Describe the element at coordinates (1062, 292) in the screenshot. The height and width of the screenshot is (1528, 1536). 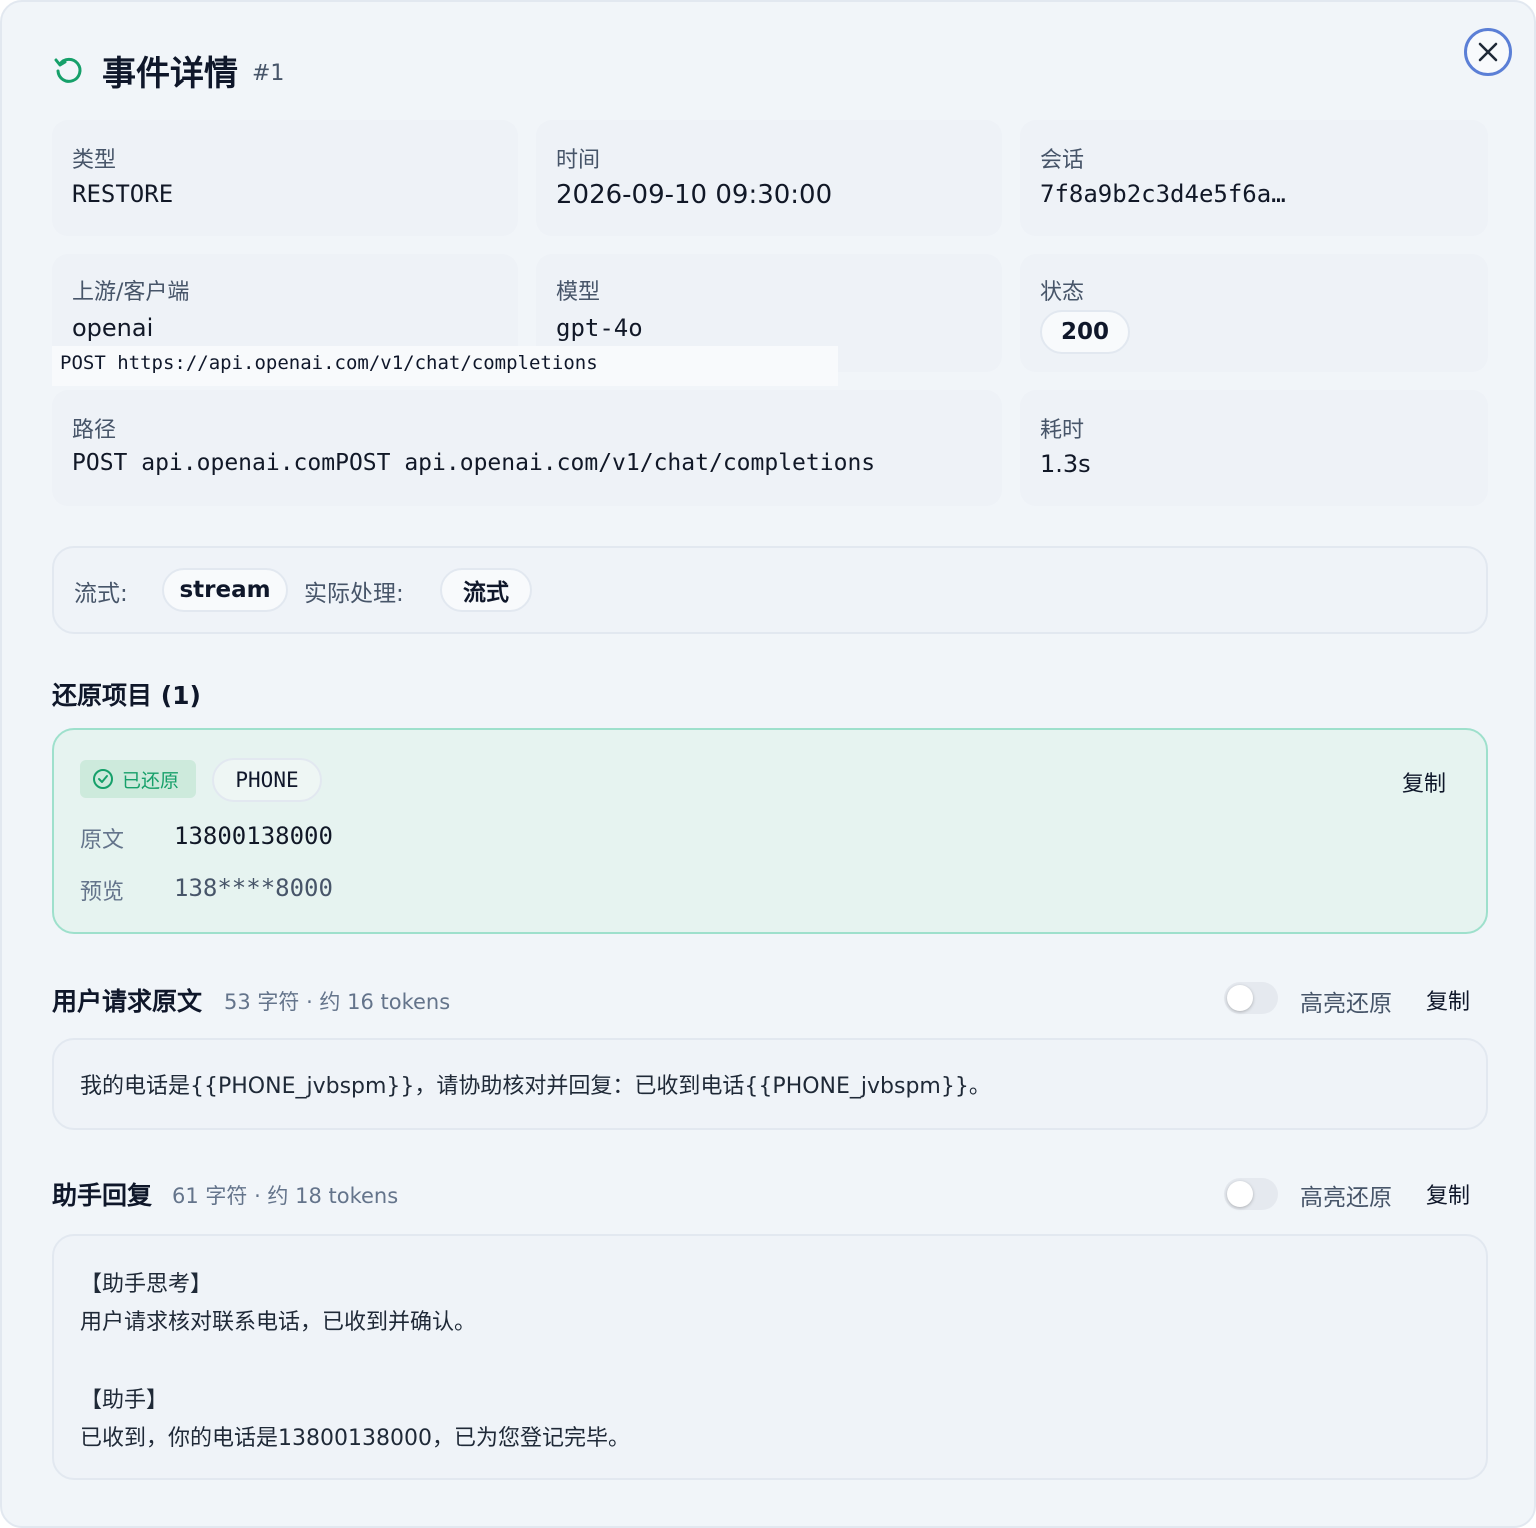
I see `status-label: 状态` at that location.